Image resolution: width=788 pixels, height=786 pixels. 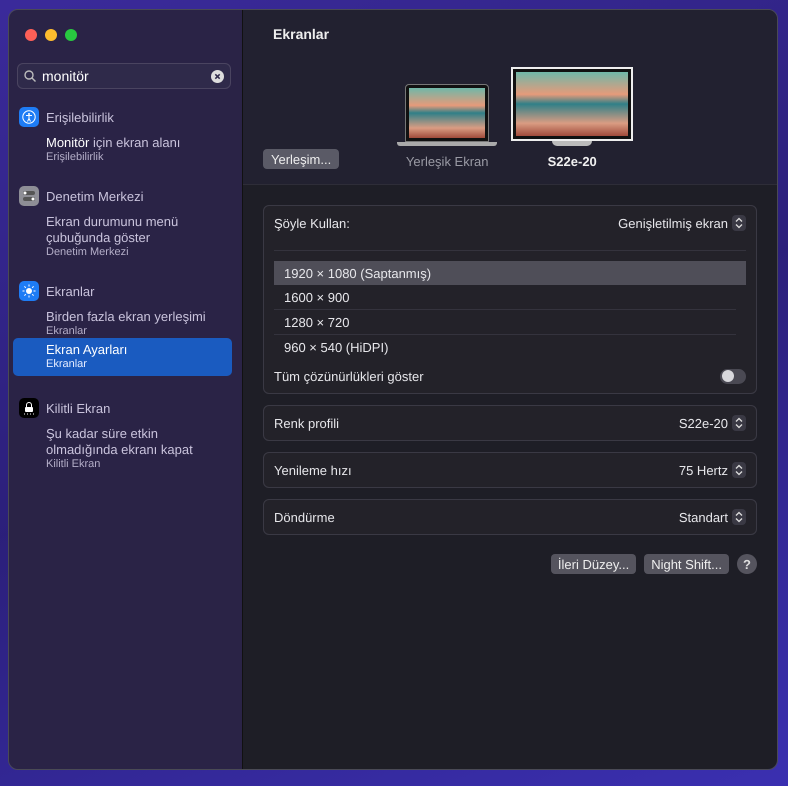 What do you see at coordinates (572, 106) in the screenshot?
I see `monitor-drawing` at bounding box center [572, 106].